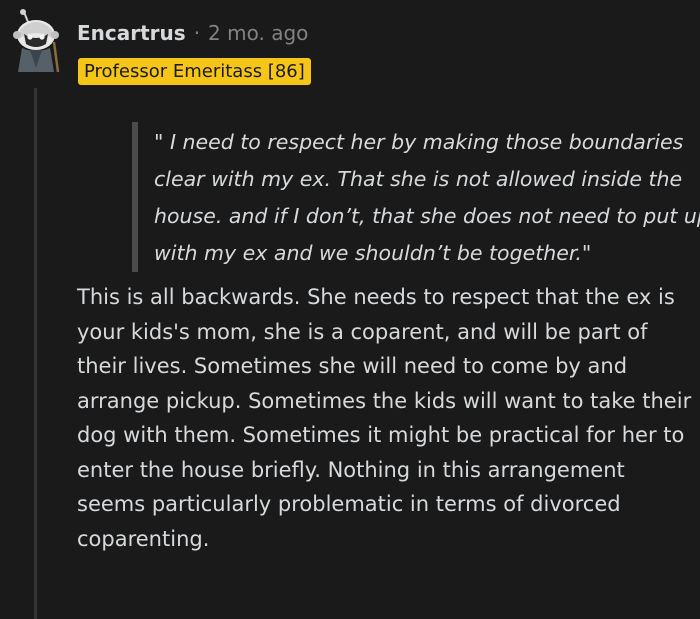 The width and height of the screenshot is (700, 619). What do you see at coordinates (131, 33) in the screenshot?
I see `username-link: Encartrus` at bounding box center [131, 33].